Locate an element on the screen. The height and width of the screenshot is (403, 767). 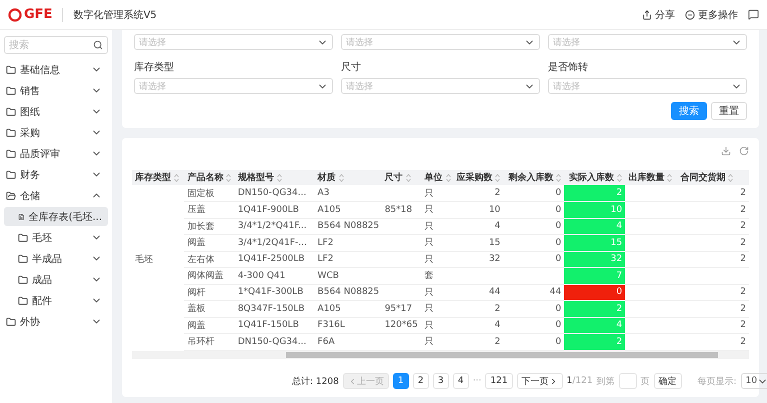
sidebar-item: 成品 is located at coordinates (56, 279).